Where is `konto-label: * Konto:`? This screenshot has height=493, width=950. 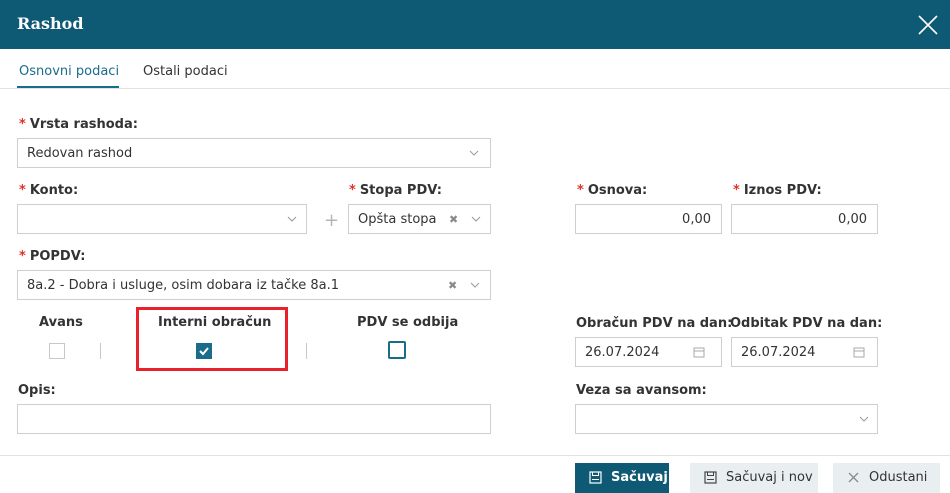 konto-label: * Konto: is located at coordinates (48, 190).